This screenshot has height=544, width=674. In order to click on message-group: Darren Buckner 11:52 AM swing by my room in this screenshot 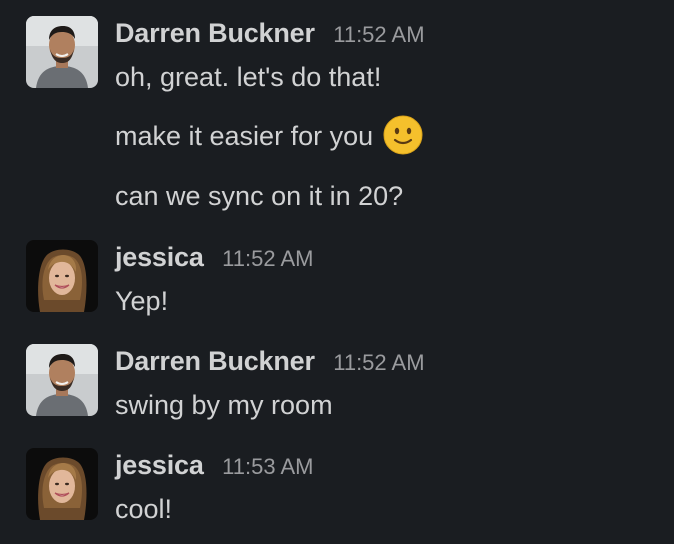, I will do `click(346, 384)`.